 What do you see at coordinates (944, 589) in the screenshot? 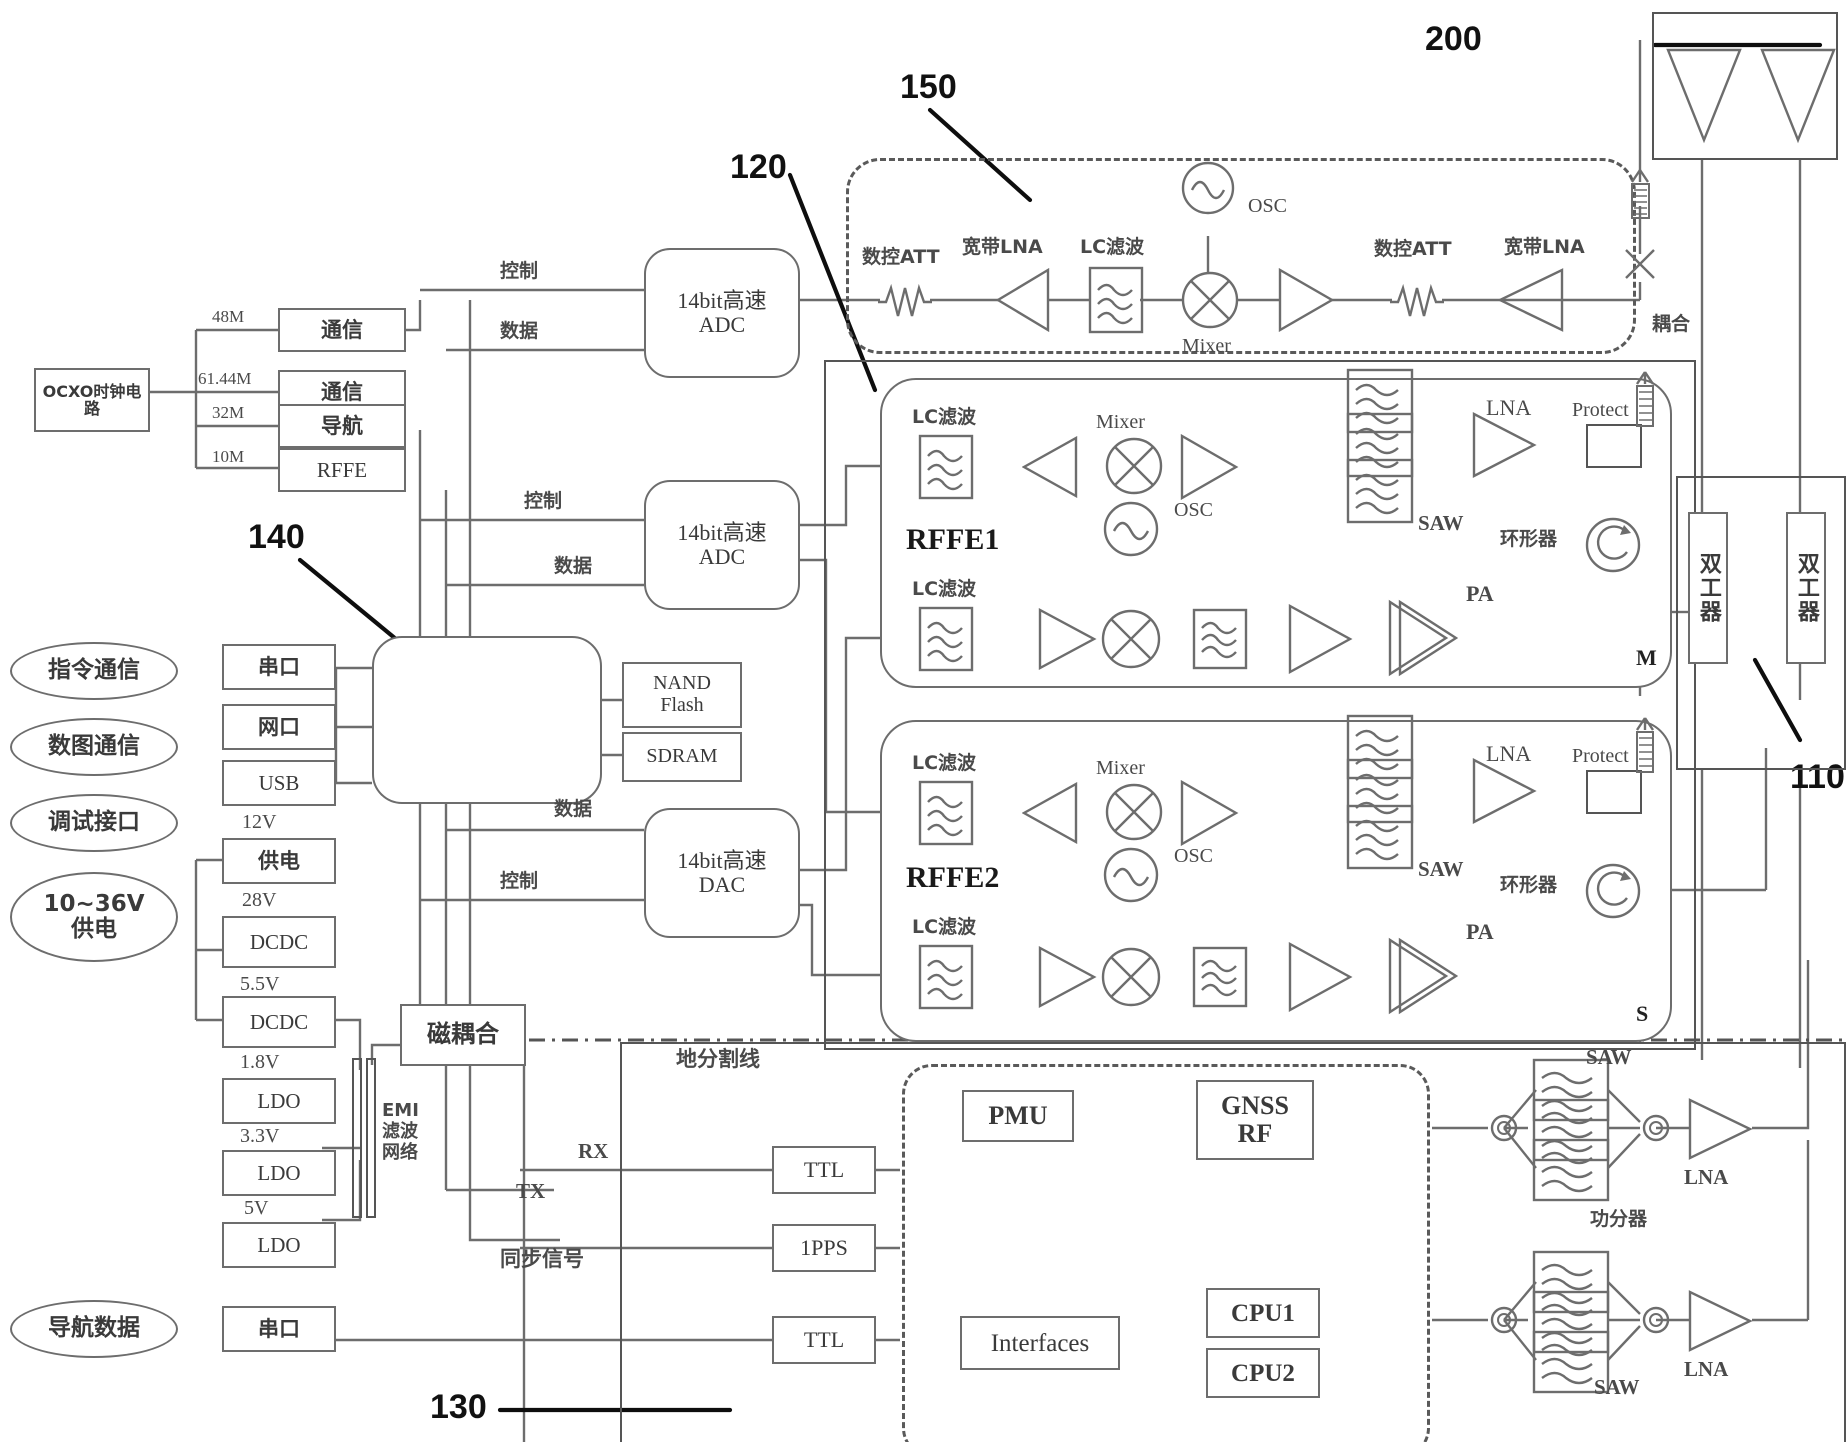
I see `rffe1-lc-filter-tx-label: LC滤波` at bounding box center [944, 589].